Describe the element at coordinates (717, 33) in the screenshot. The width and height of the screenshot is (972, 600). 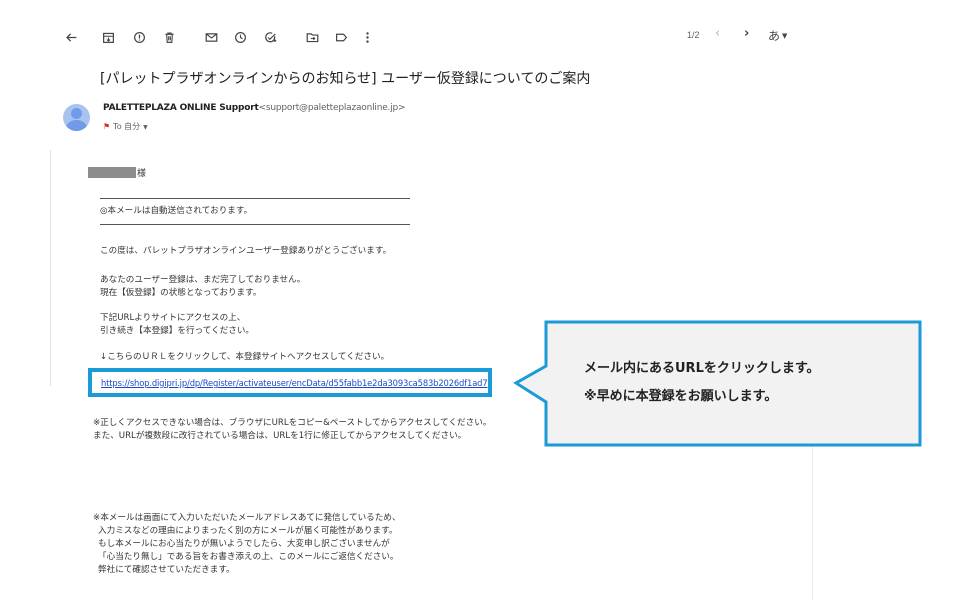
I see `chevron-left-icon: ‹` at that location.